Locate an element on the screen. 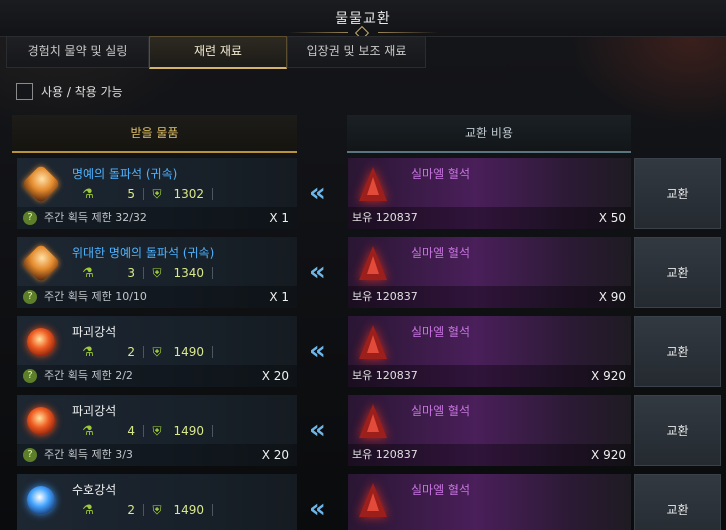  blue-stone-icon is located at coordinates (41, 500).